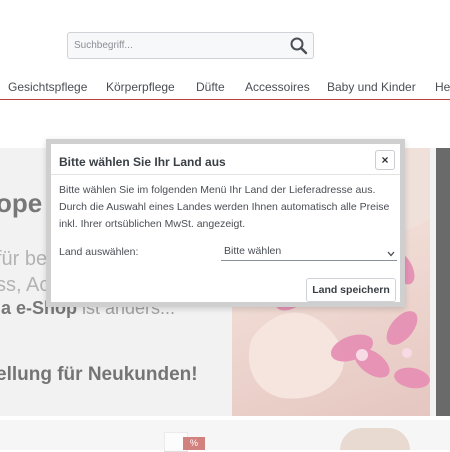 Image resolution: width=450 pixels, height=452 pixels. Describe the element at coordinates (225, 174) in the screenshot. I see `dialog-divider` at that location.